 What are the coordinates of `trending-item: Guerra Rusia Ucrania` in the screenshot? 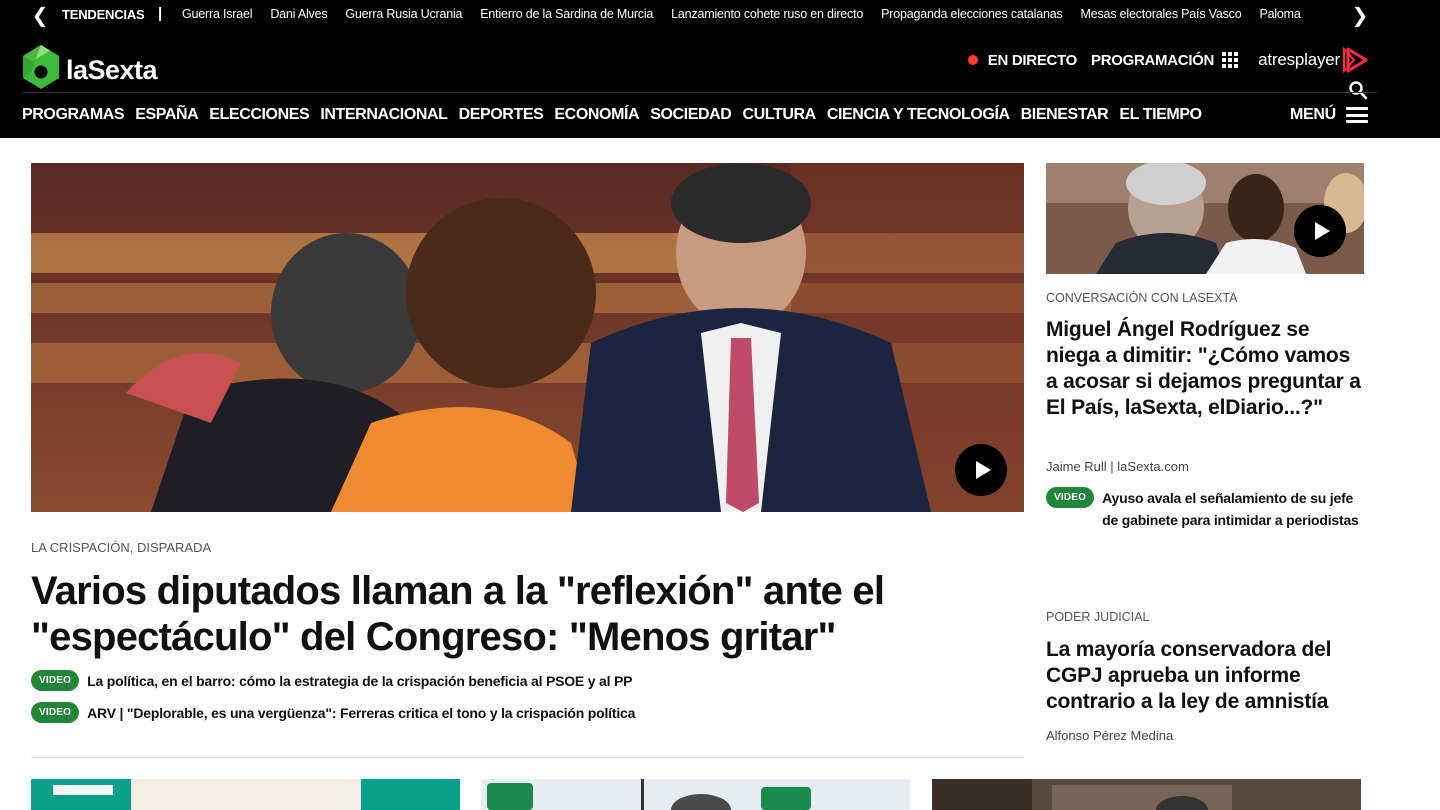 It's located at (403, 14).